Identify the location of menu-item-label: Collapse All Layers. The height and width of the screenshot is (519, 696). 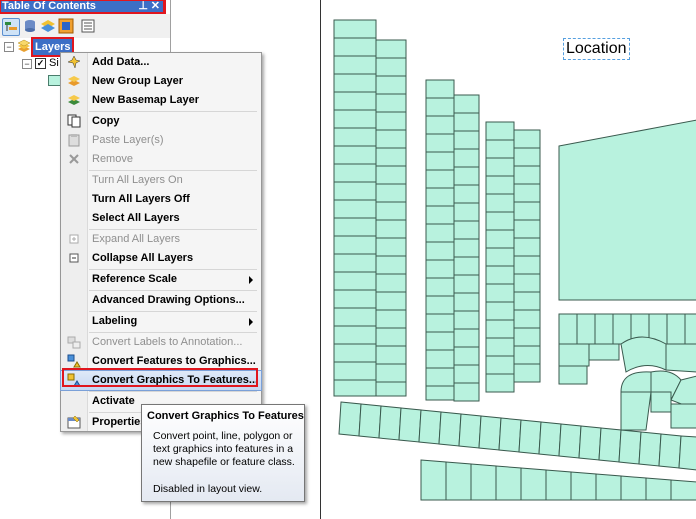
(143, 258).